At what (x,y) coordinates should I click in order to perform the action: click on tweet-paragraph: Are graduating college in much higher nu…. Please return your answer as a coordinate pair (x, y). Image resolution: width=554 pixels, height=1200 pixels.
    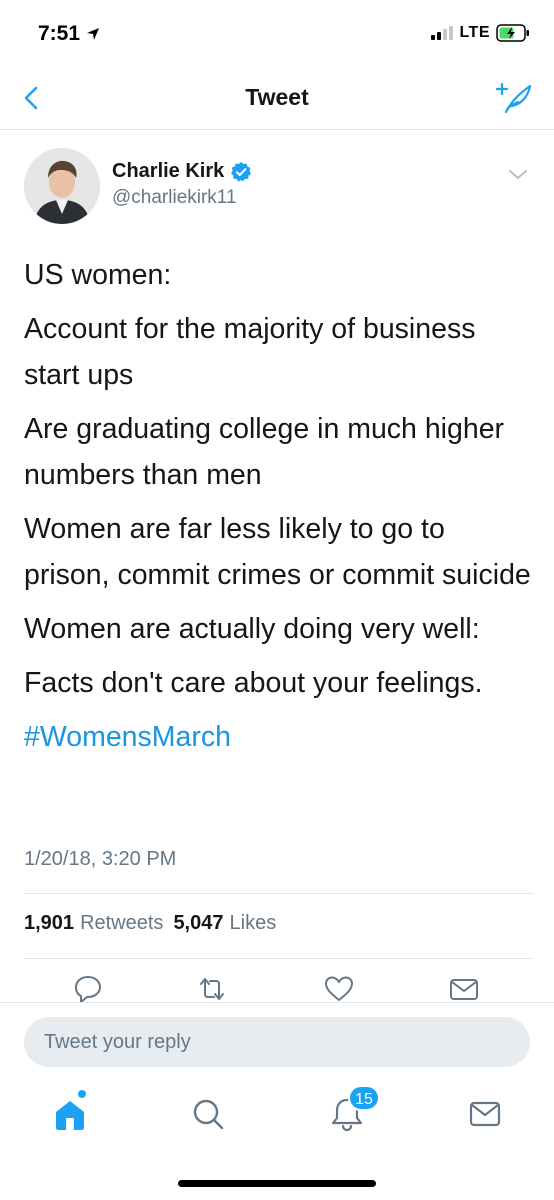
    Looking at the image, I should click on (264, 452).